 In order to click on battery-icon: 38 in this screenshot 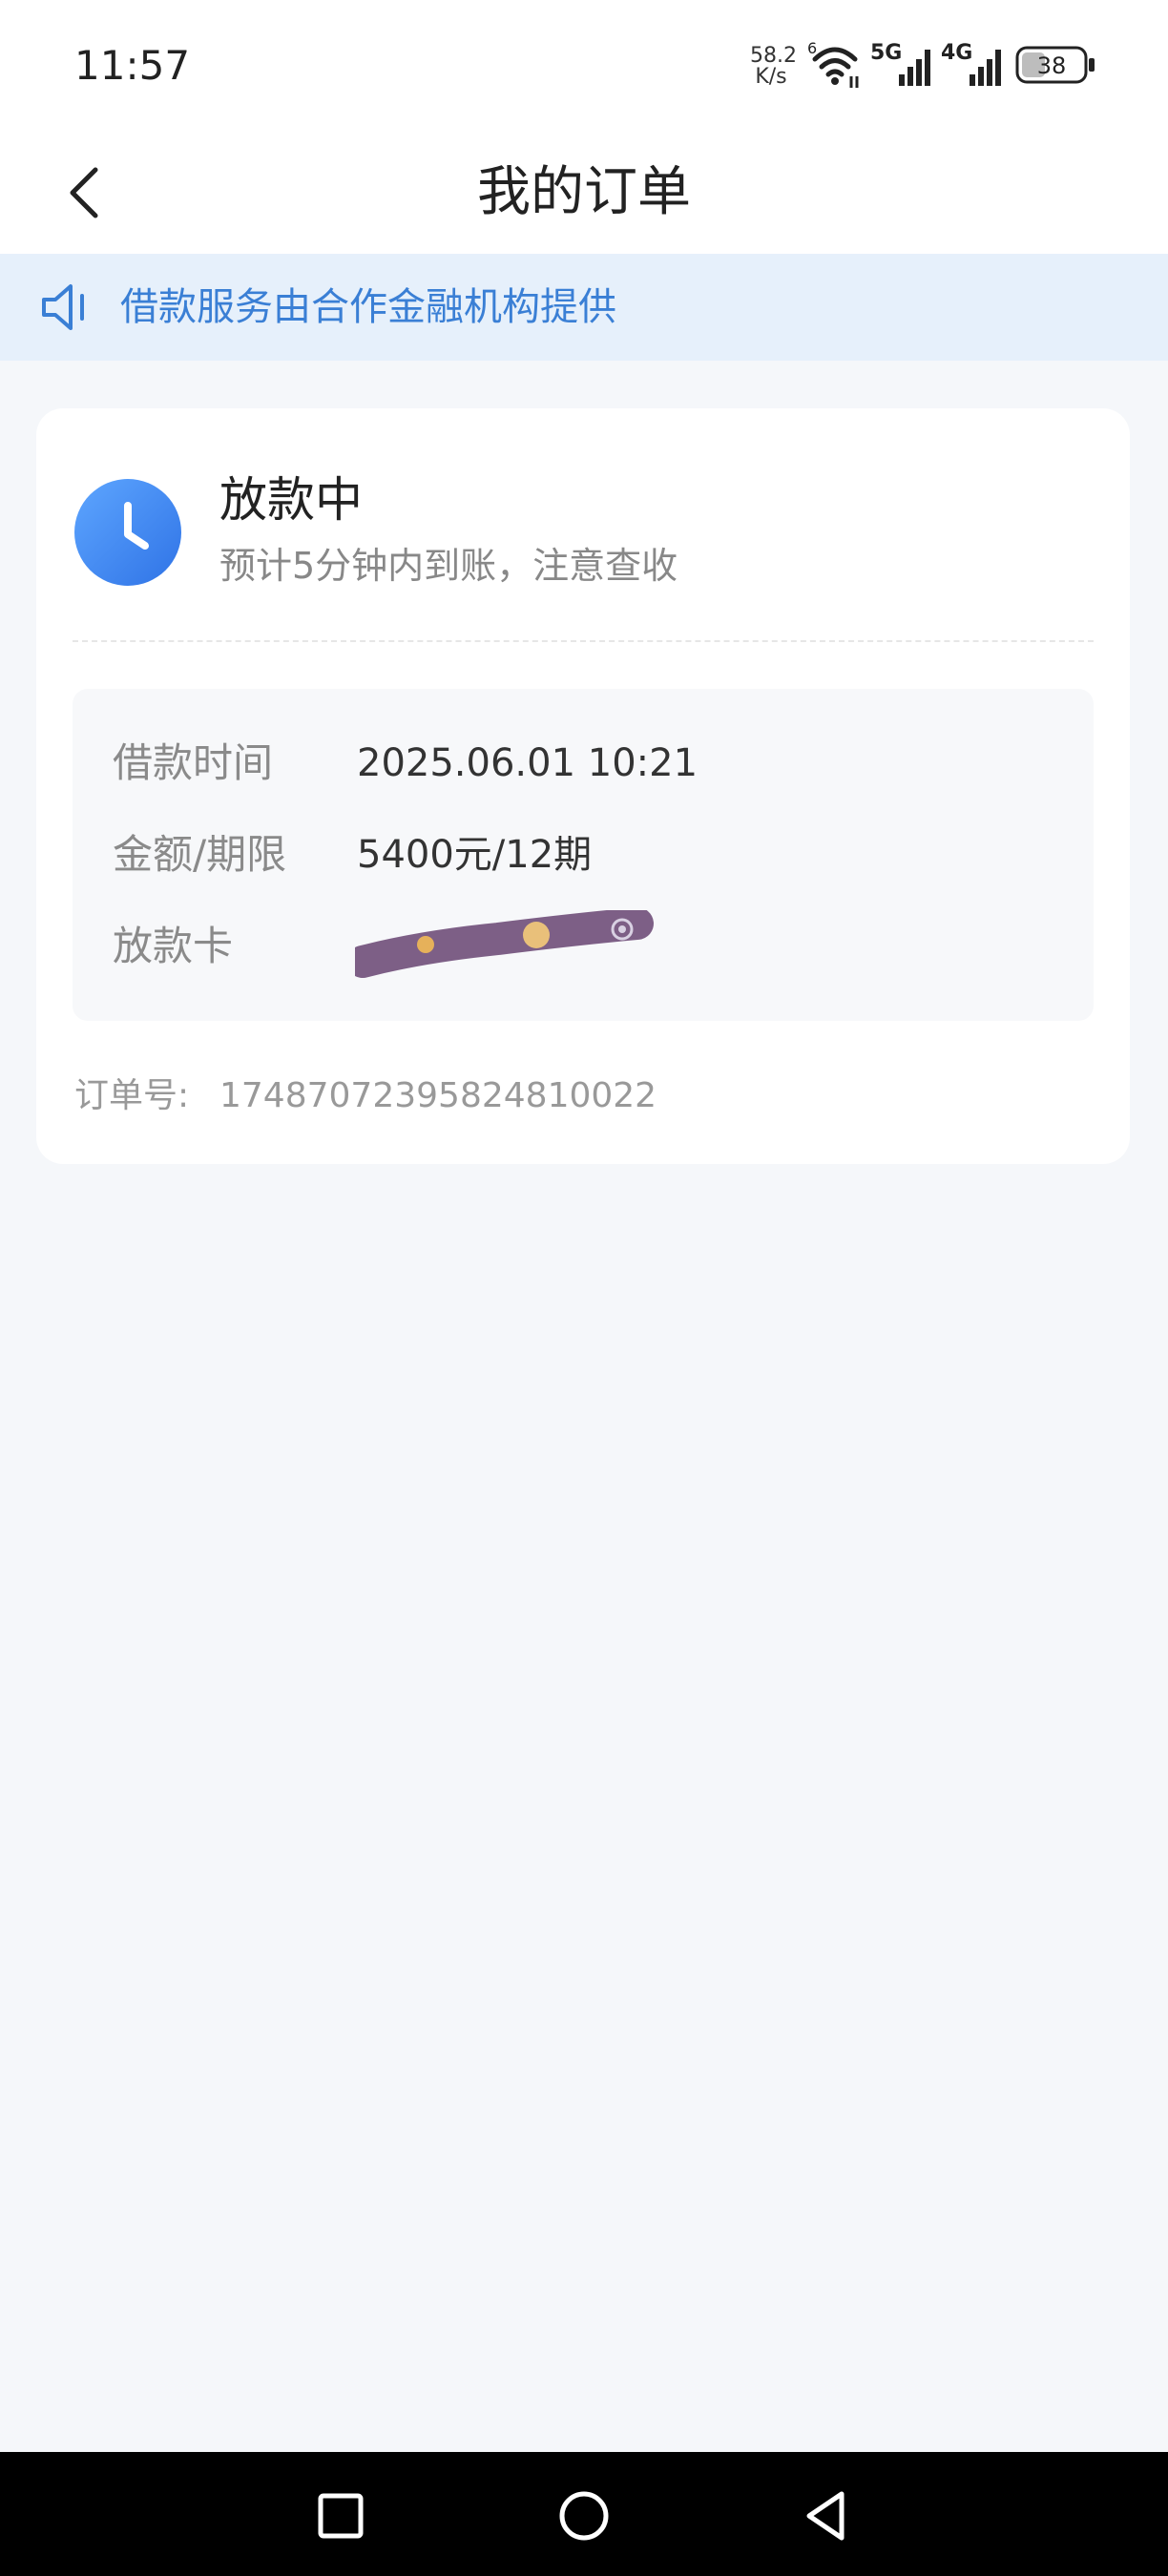, I will do `click(1055, 65)`.